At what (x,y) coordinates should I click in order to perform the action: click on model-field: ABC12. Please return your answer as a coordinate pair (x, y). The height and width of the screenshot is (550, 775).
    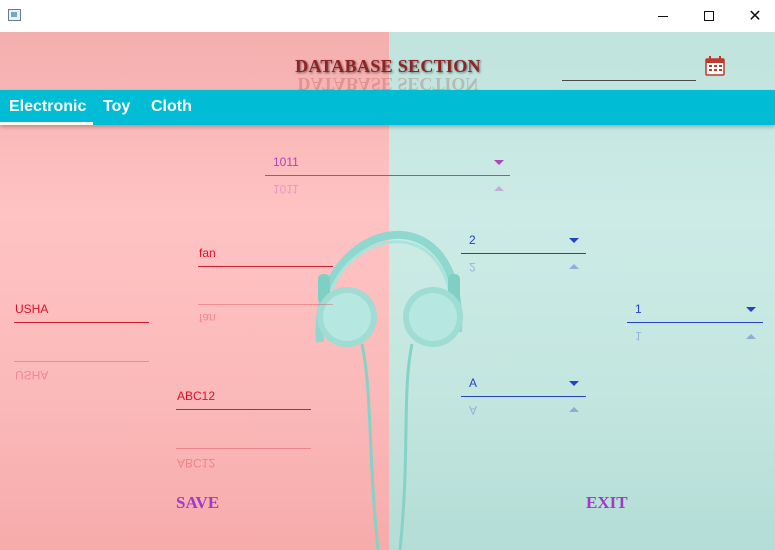
    Looking at the image, I should click on (196, 396).